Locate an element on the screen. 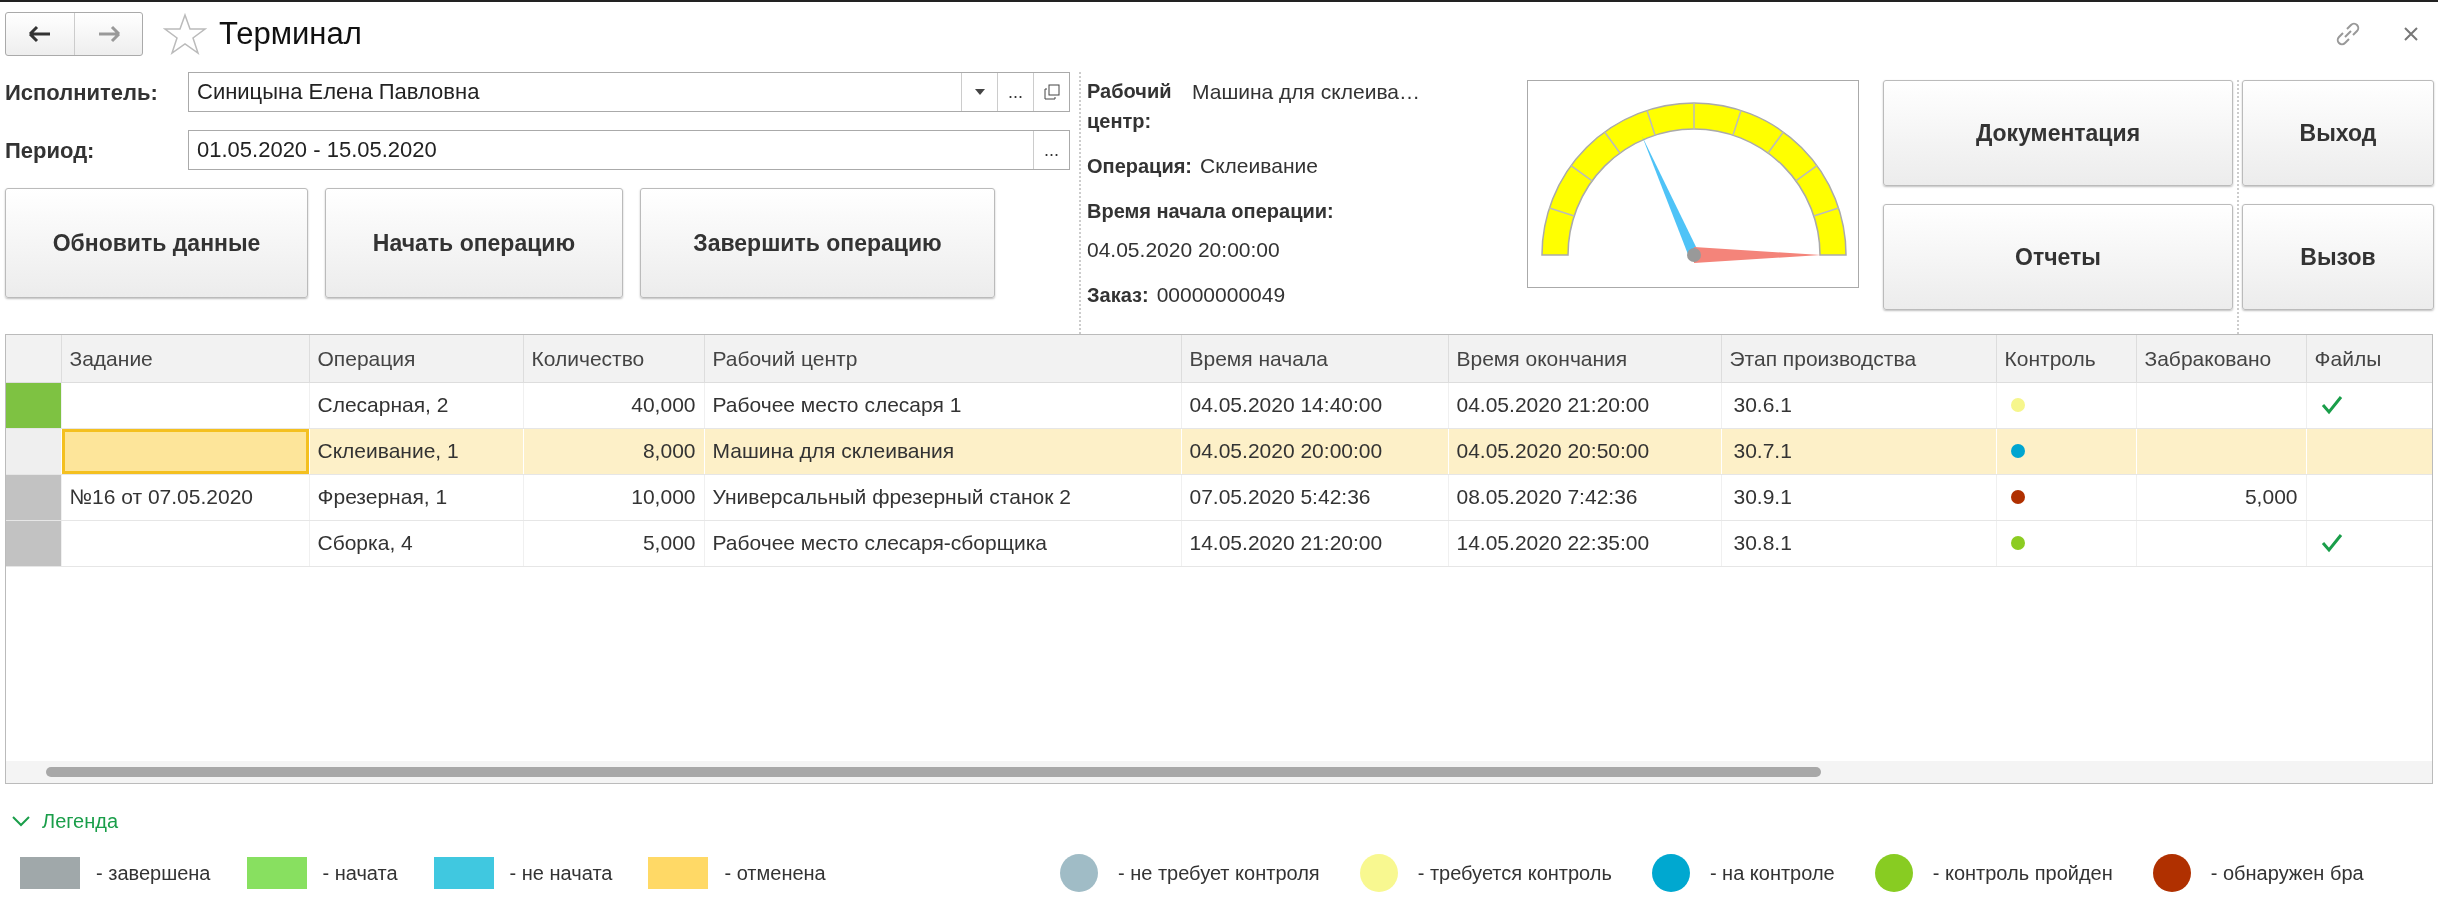 This screenshot has height=909, width=2438. info-value: 00000000049 is located at coordinates (1221, 295).